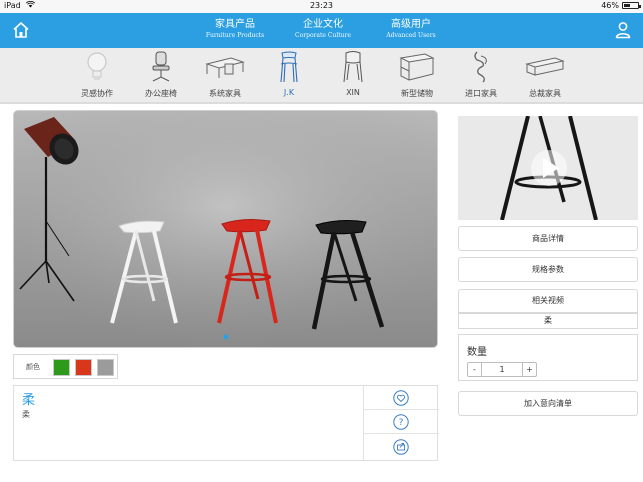 Image resolution: width=643 pixels, height=482 pixels. Describe the element at coordinates (29, 400) in the screenshot. I see `product-title: 柔` at that location.